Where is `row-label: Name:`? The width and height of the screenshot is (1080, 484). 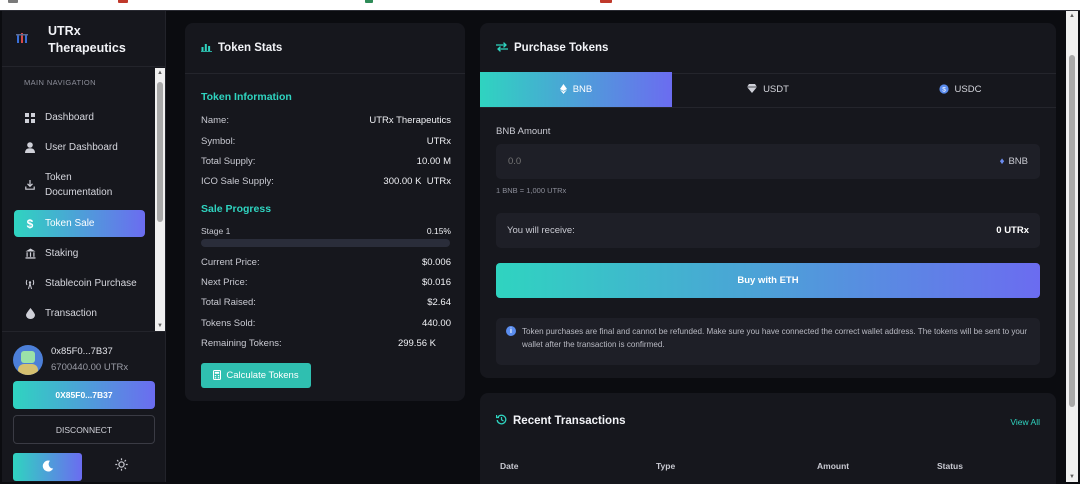 row-label: Name: is located at coordinates (215, 120).